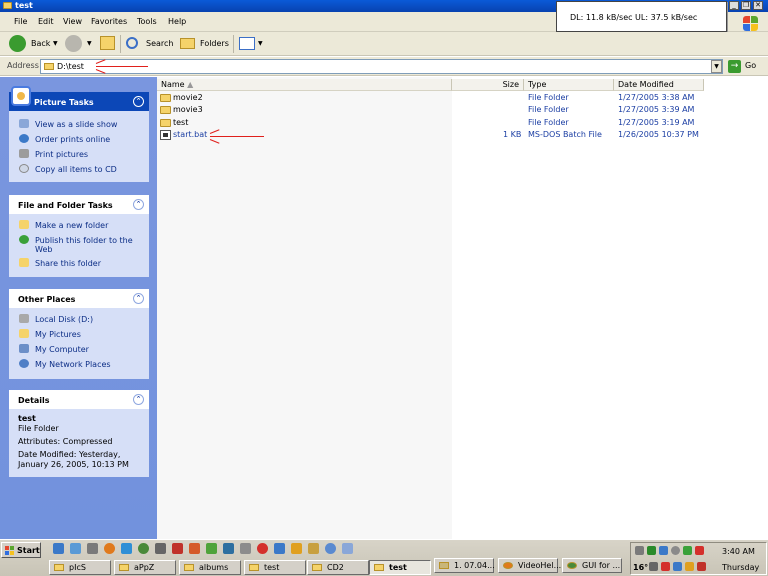 The width and height of the screenshot is (768, 576). I want to click on column-date: Date Modified, so click(659, 85).